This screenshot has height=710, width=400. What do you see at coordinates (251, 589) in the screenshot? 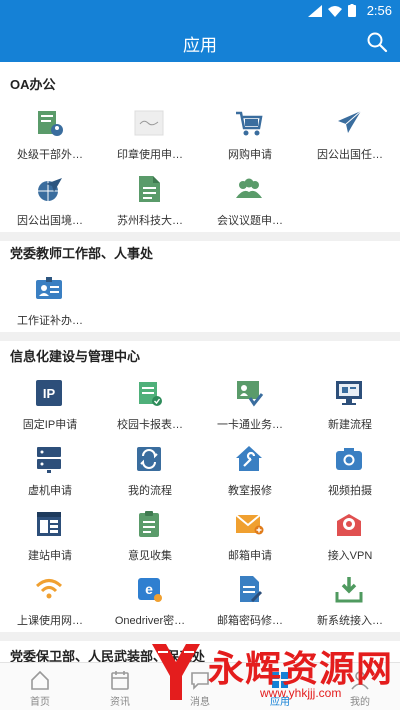
I see `mail-password-icon` at bounding box center [251, 589].